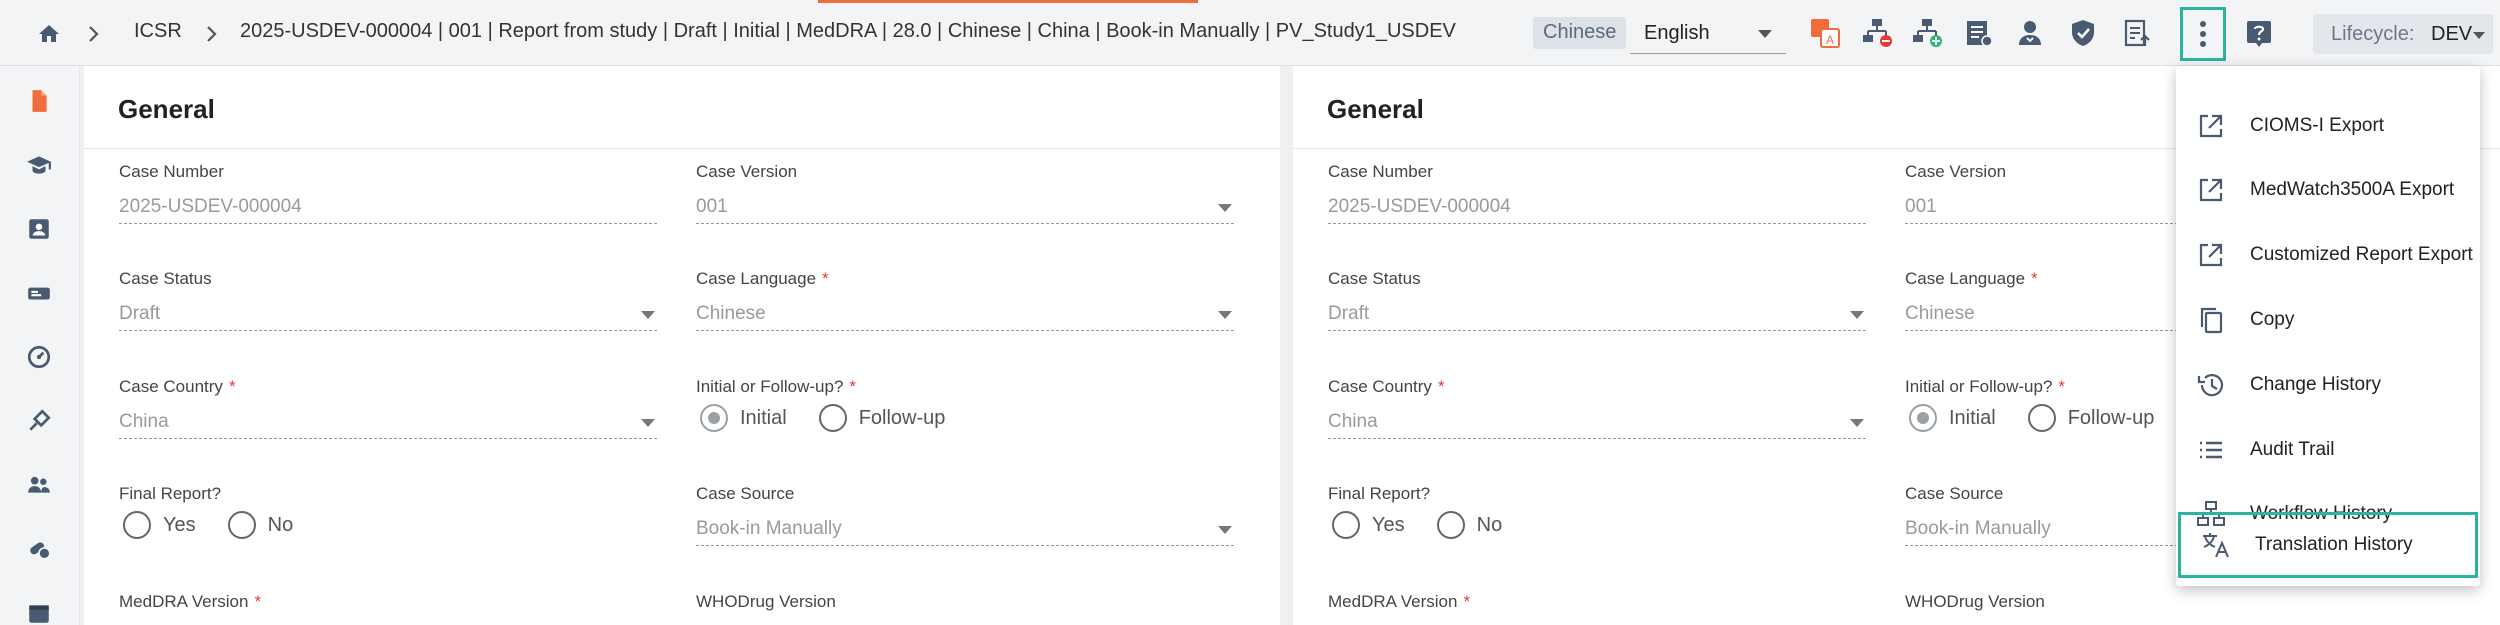  What do you see at coordinates (2328, 320) in the screenshot?
I see `menu-item-copy: Copy` at bounding box center [2328, 320].